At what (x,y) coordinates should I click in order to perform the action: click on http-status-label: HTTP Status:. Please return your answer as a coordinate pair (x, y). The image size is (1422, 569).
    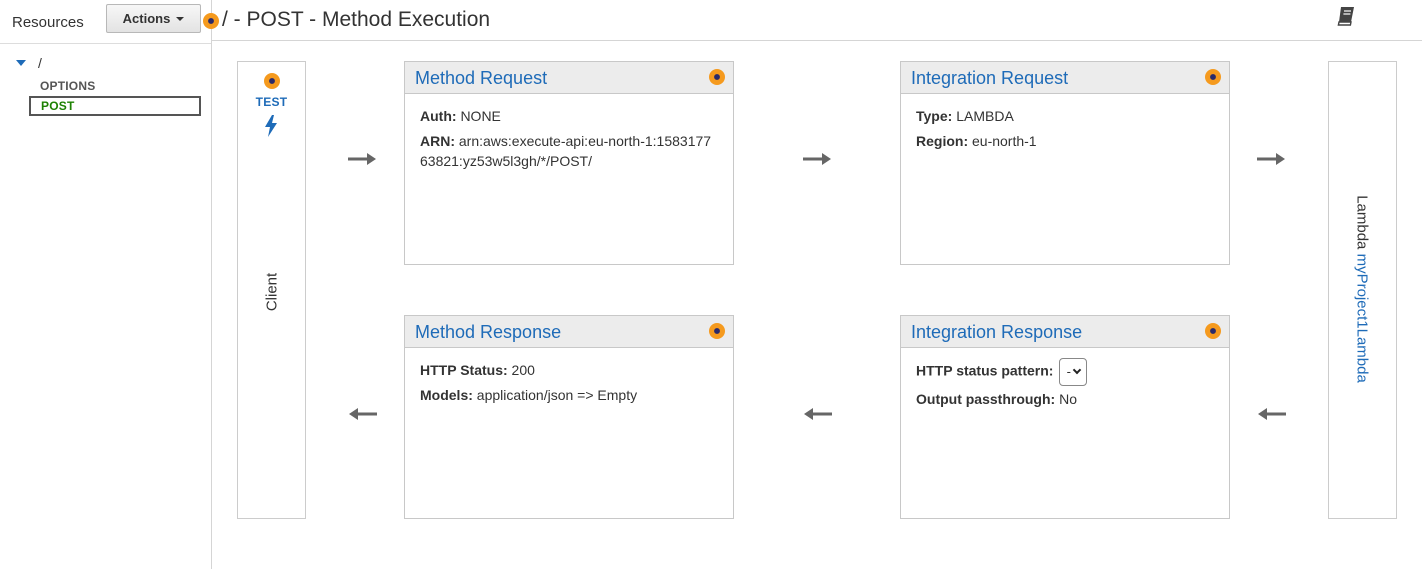
    Looking at the image, I should click on (464, 370).